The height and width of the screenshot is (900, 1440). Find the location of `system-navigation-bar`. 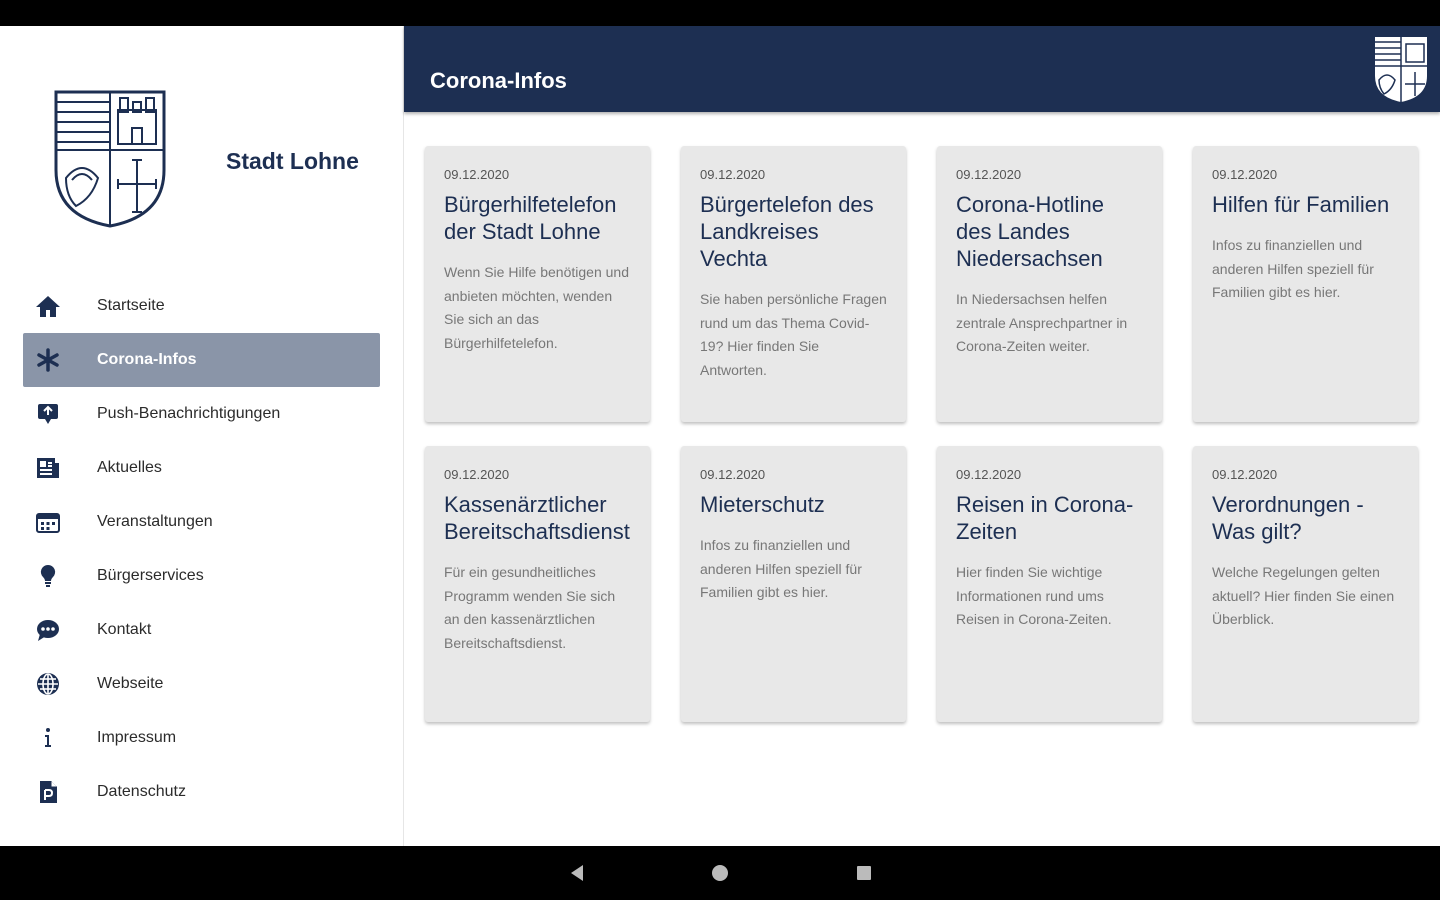

system-navigation-bar is located at coordinates (720, 873).